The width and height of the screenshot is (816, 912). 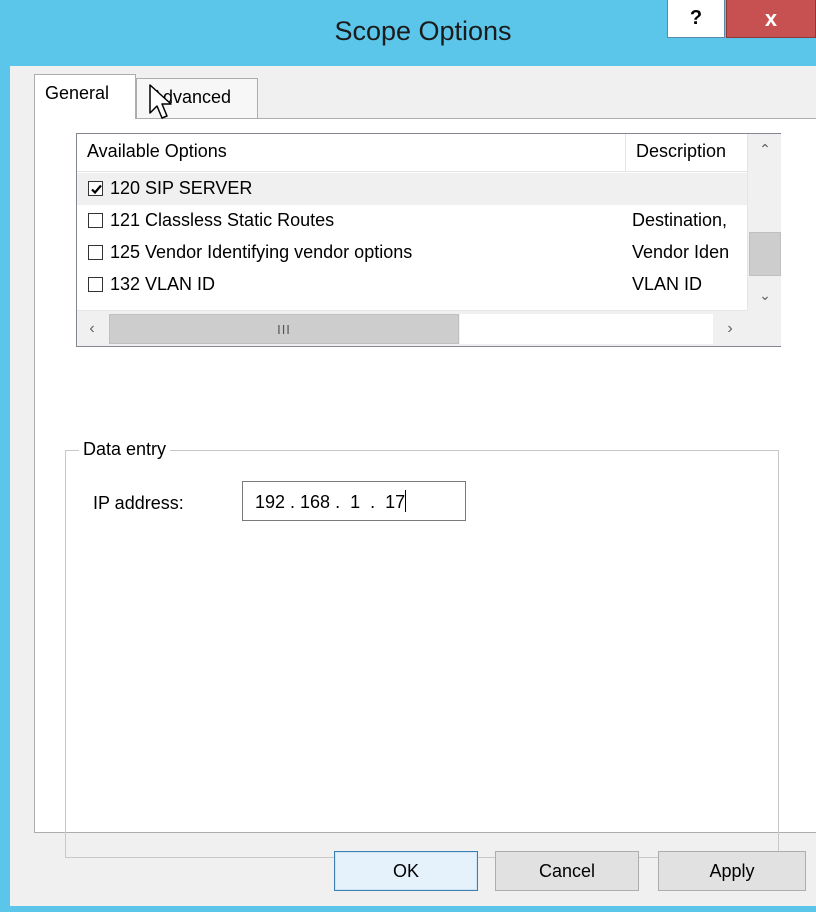 I want to click on ip-address-input: 192 . 168 . 1 . 17, so click(x=354, y=501).